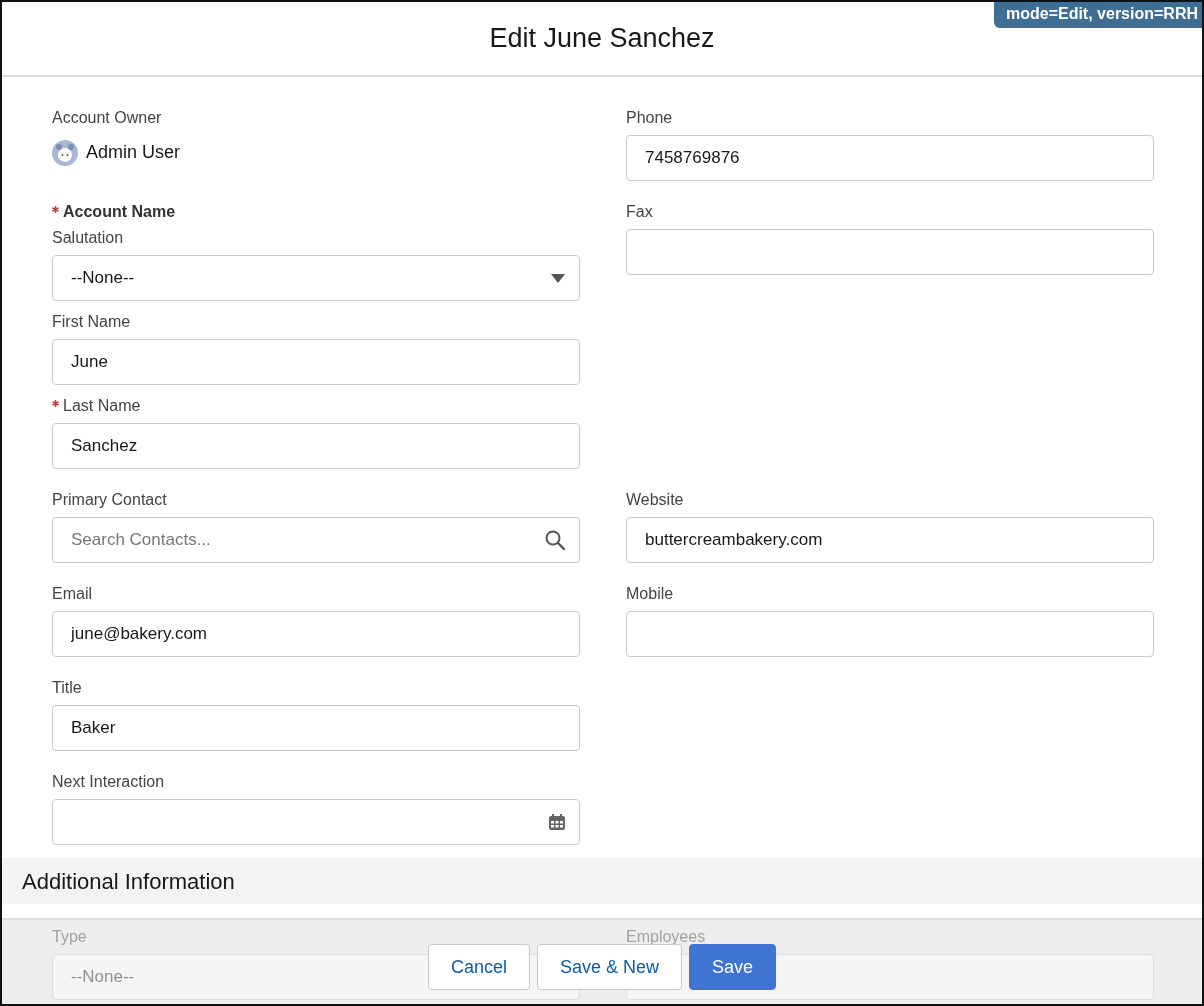  What do you see at coordinates (557, 822) in the screenshot?
I see `calendar-icon` at bounding box center [557, 822].